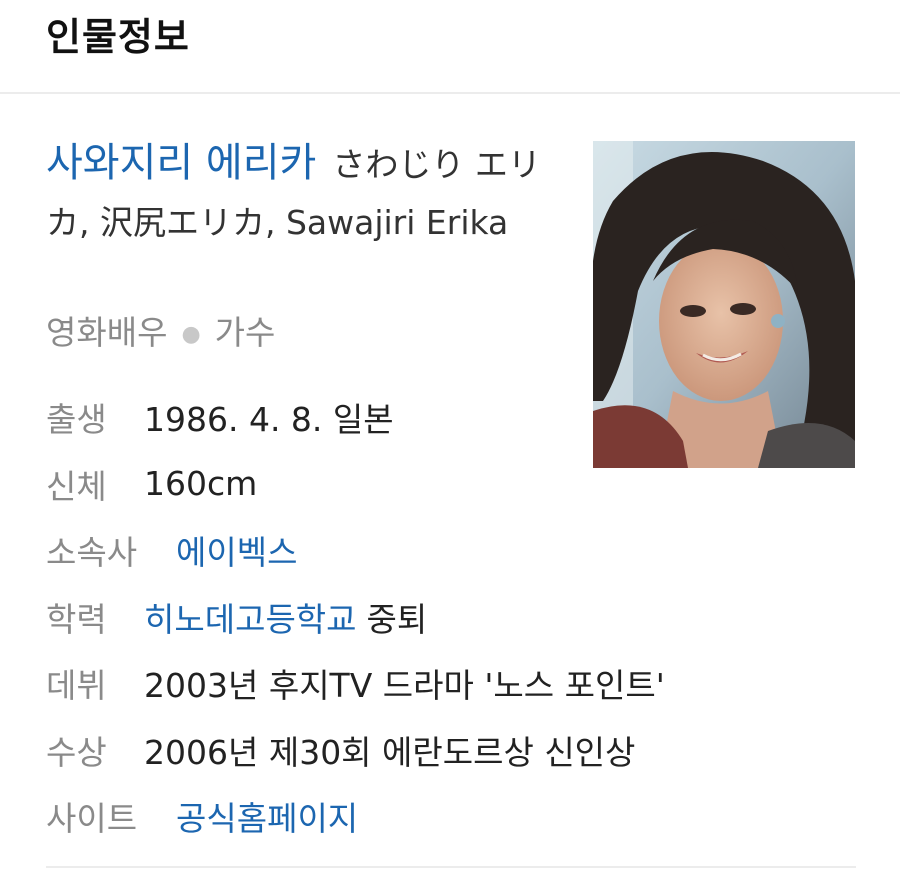  What do you see at coordinates (269, 420) in the screenshot?
I see `info-value: 1986. 4. 8. 일본` at bounding box center [269, 420].